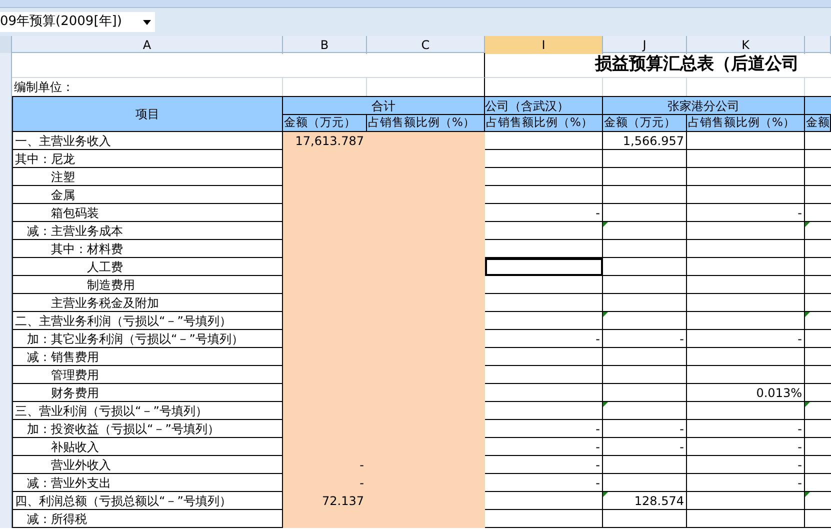 This screenshot has width=831, height=531. I want to click on row-label-cell: 制造费用, so click(147, 285).